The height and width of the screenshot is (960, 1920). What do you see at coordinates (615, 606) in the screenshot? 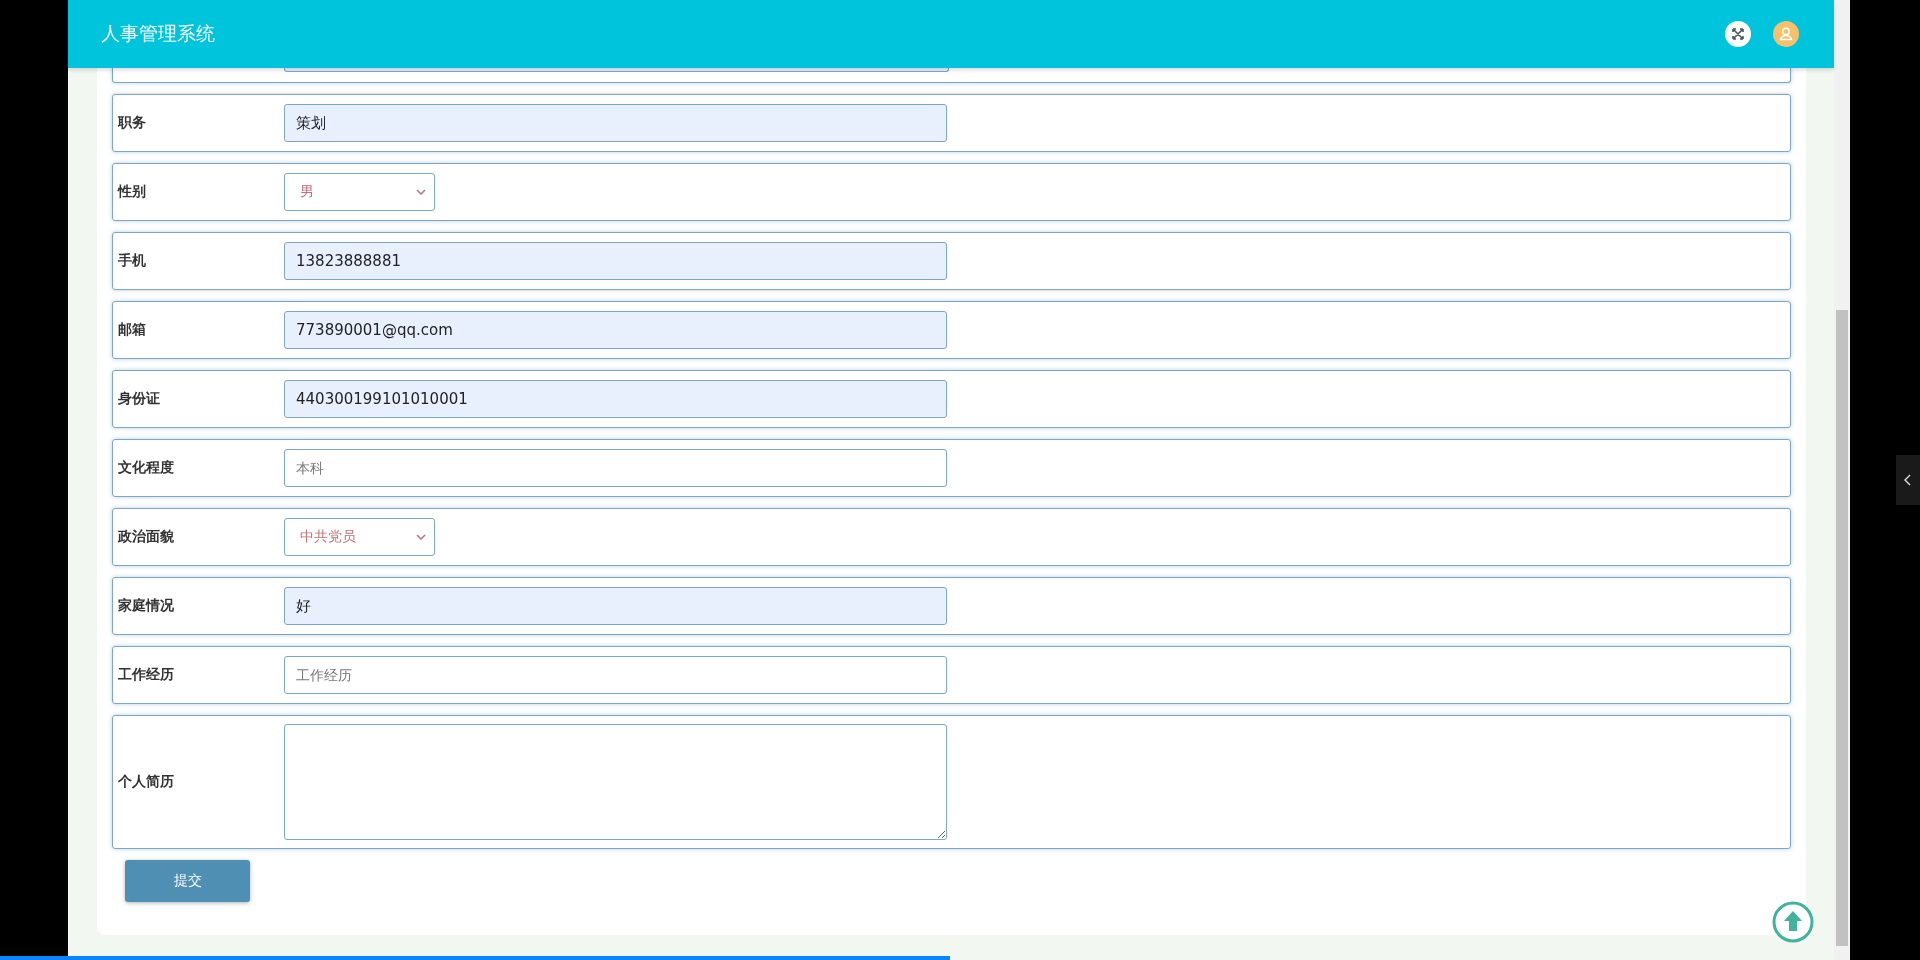
I see `input-field: 好` at bounding box center [615, 606].